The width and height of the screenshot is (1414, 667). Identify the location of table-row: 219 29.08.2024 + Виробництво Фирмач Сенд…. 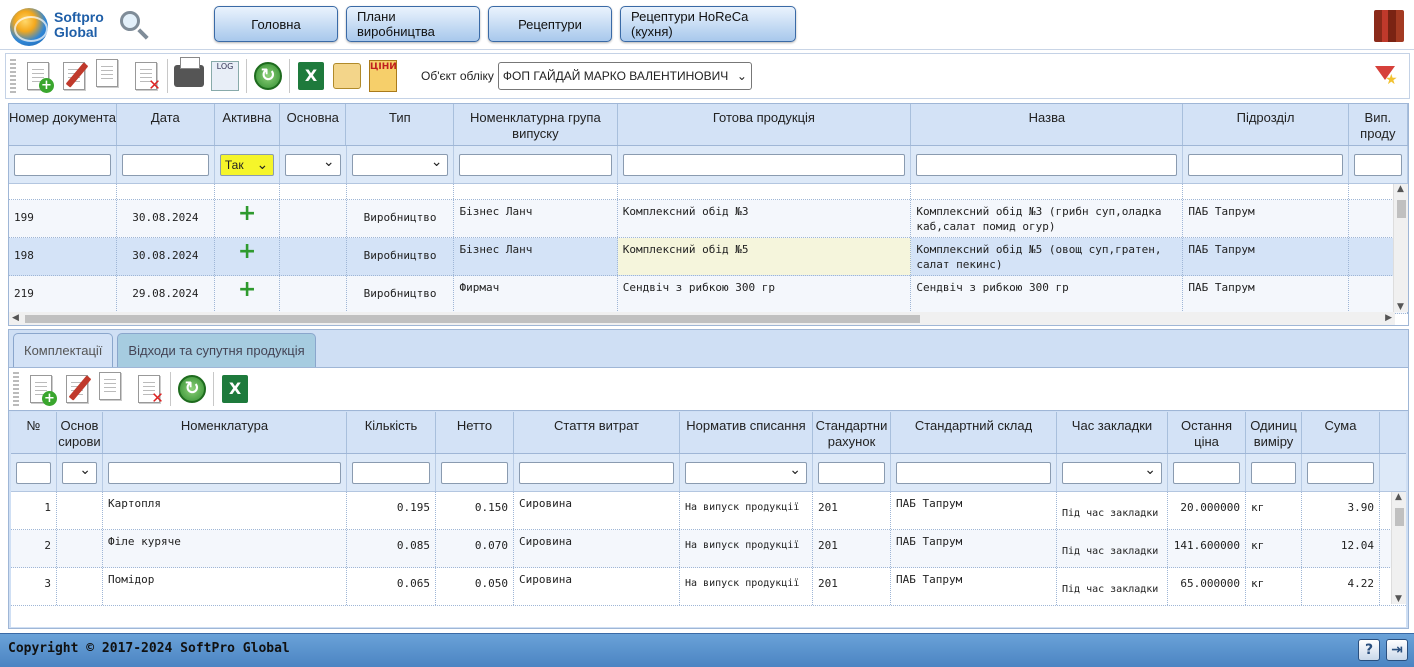
(708, 295).